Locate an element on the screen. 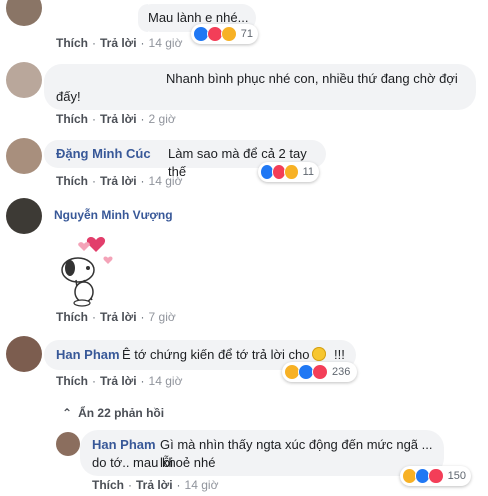 This screenshot has width=488, height=496. reply-actions: Thích · Trả lời · 14 giờ is located at coordinates (155, 485).